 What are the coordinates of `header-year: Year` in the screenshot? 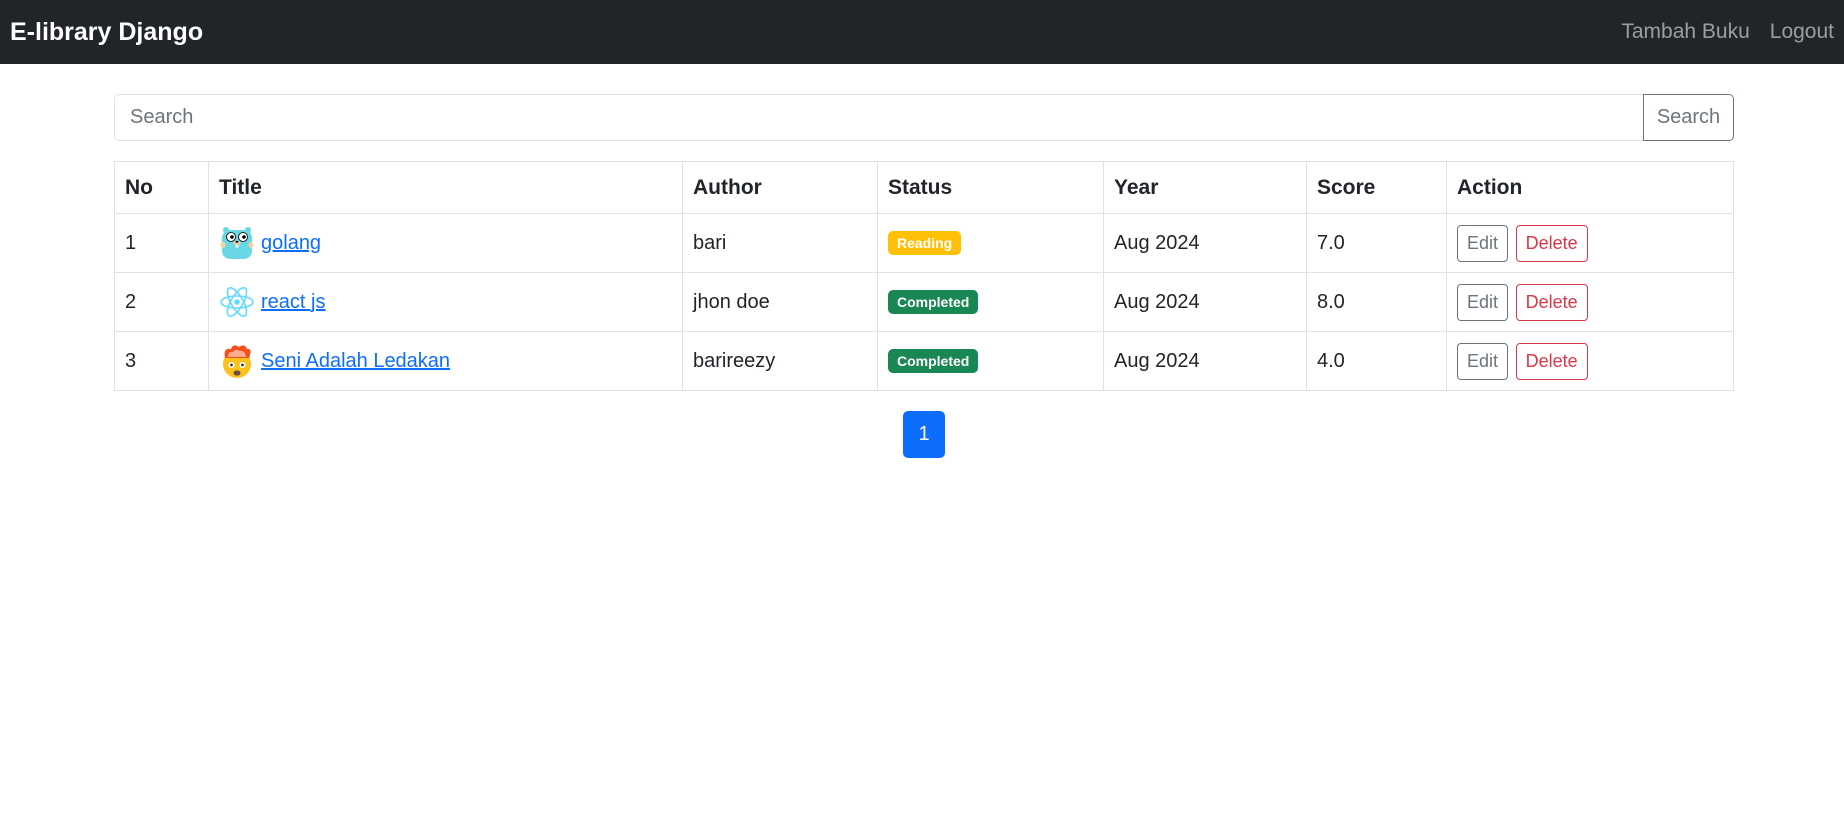 It's located at (1205, 187).